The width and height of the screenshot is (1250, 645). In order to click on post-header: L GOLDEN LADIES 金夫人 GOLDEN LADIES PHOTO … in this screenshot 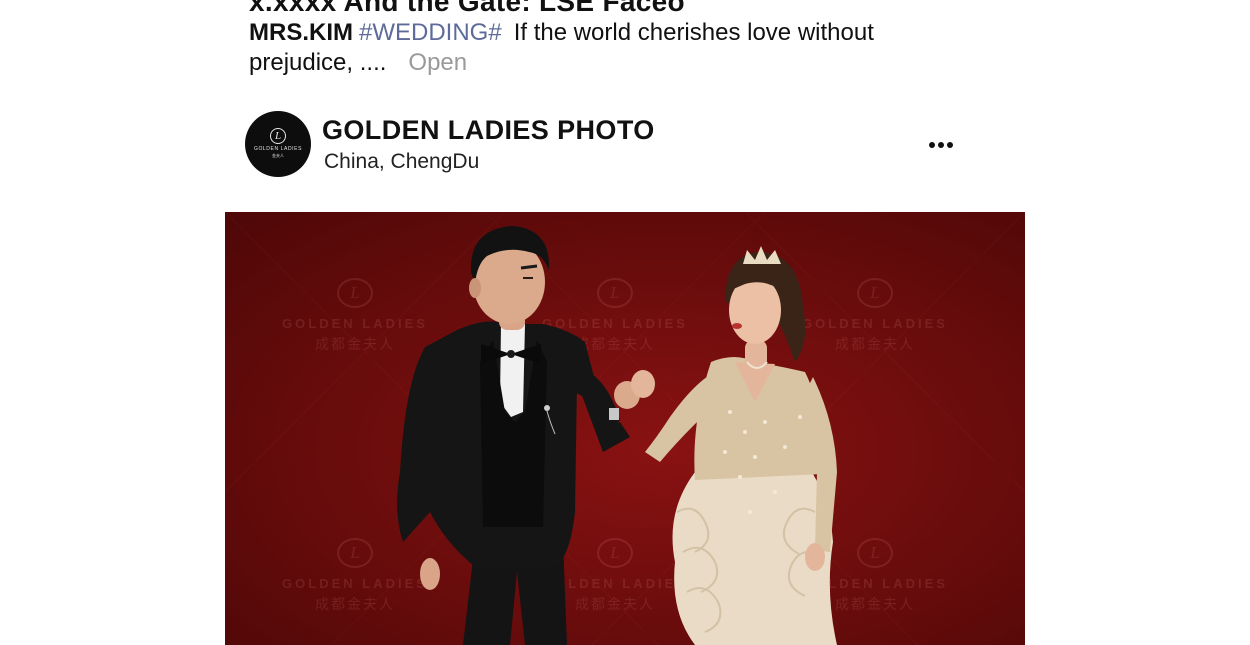, I will do `click(605, 144)`.